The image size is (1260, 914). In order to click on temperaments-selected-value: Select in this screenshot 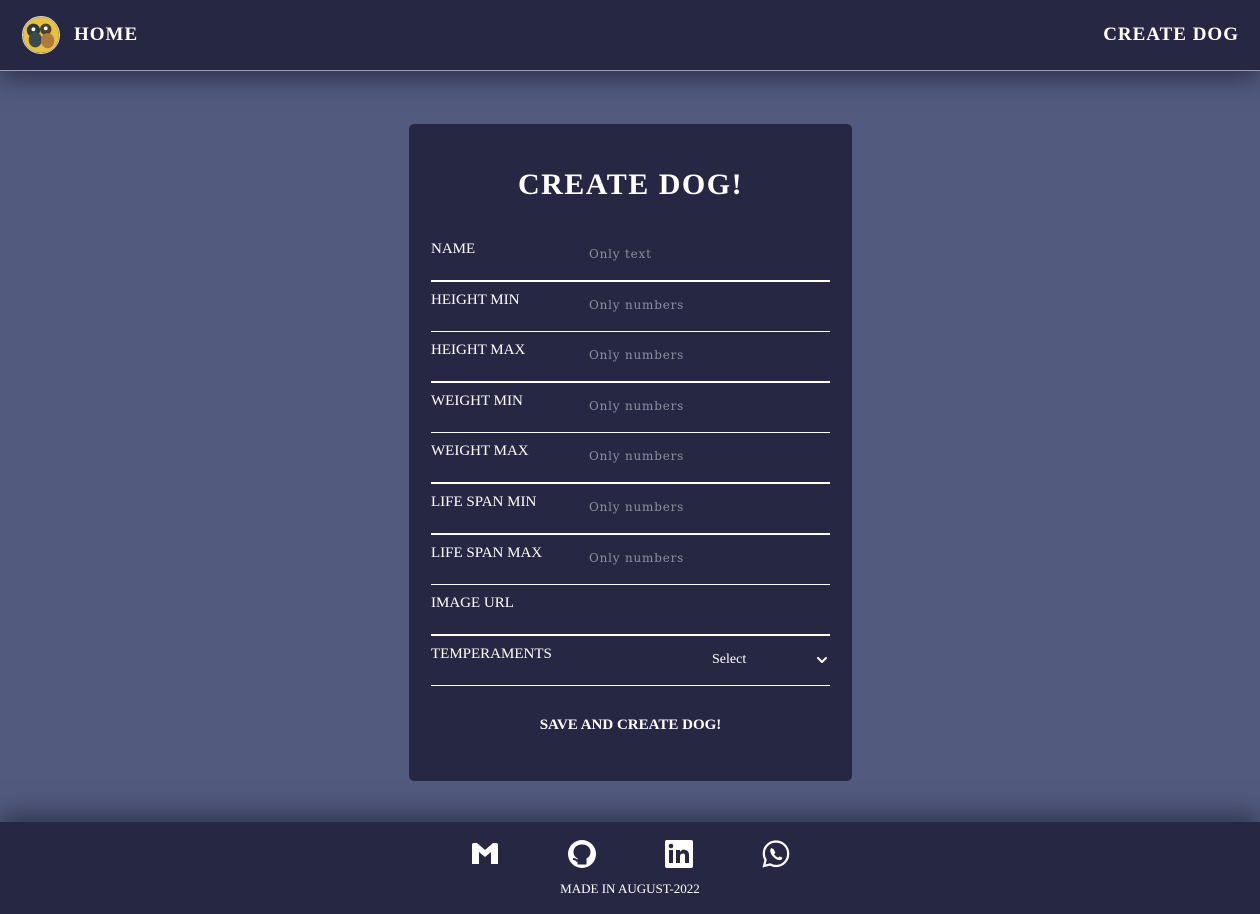, I will do `click(729, 659)`.